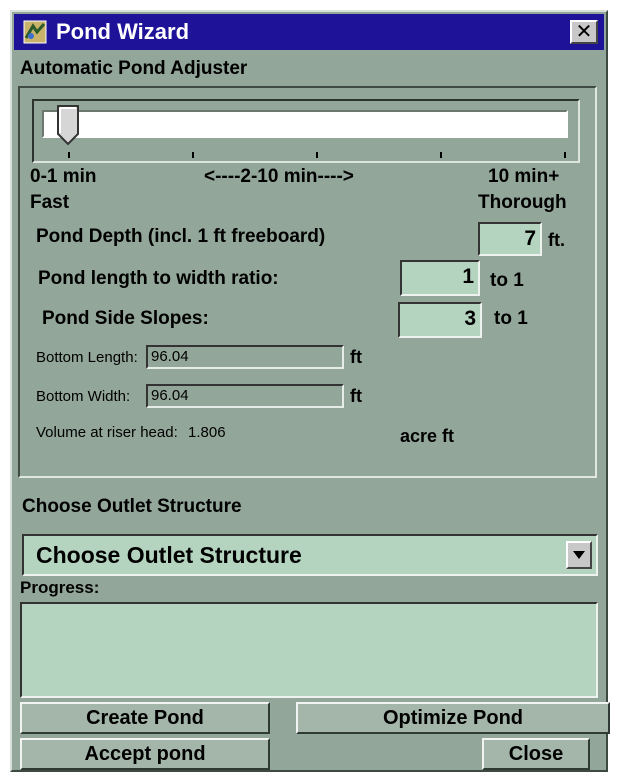  Describe the element at coordinates (310, 555) in the screenshot. I see `outlet-structure-select: Choose Outlet Structure` at that location.